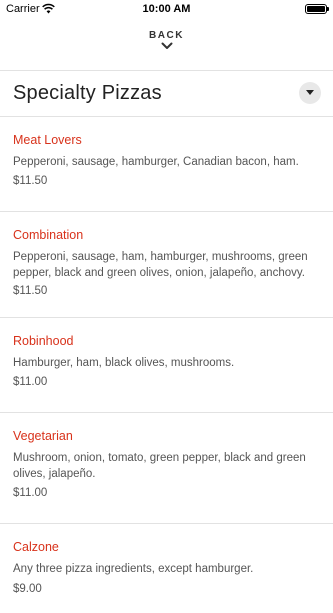 This screenshot has height=613, width=333. I want to click on item-name: Robinhood, so click(43, 341).